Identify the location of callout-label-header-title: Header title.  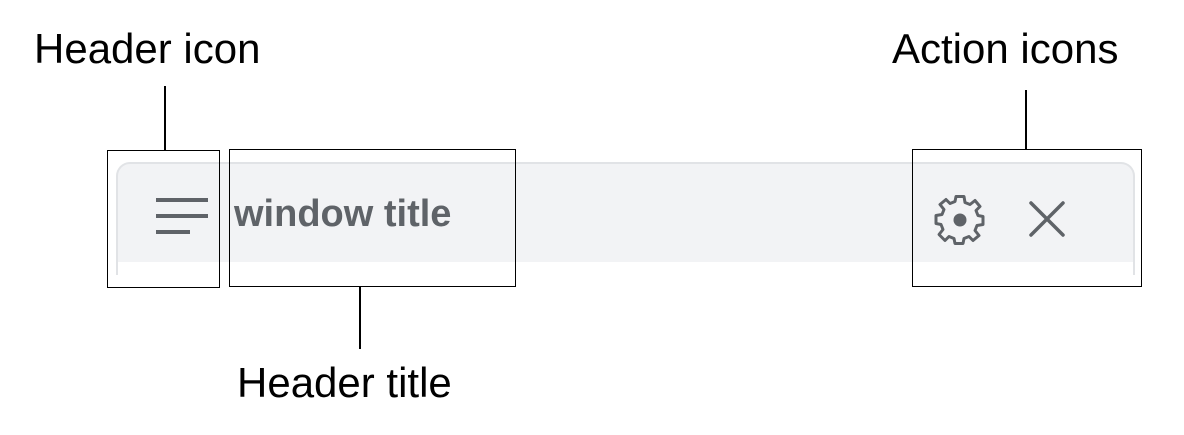
(344, 382).